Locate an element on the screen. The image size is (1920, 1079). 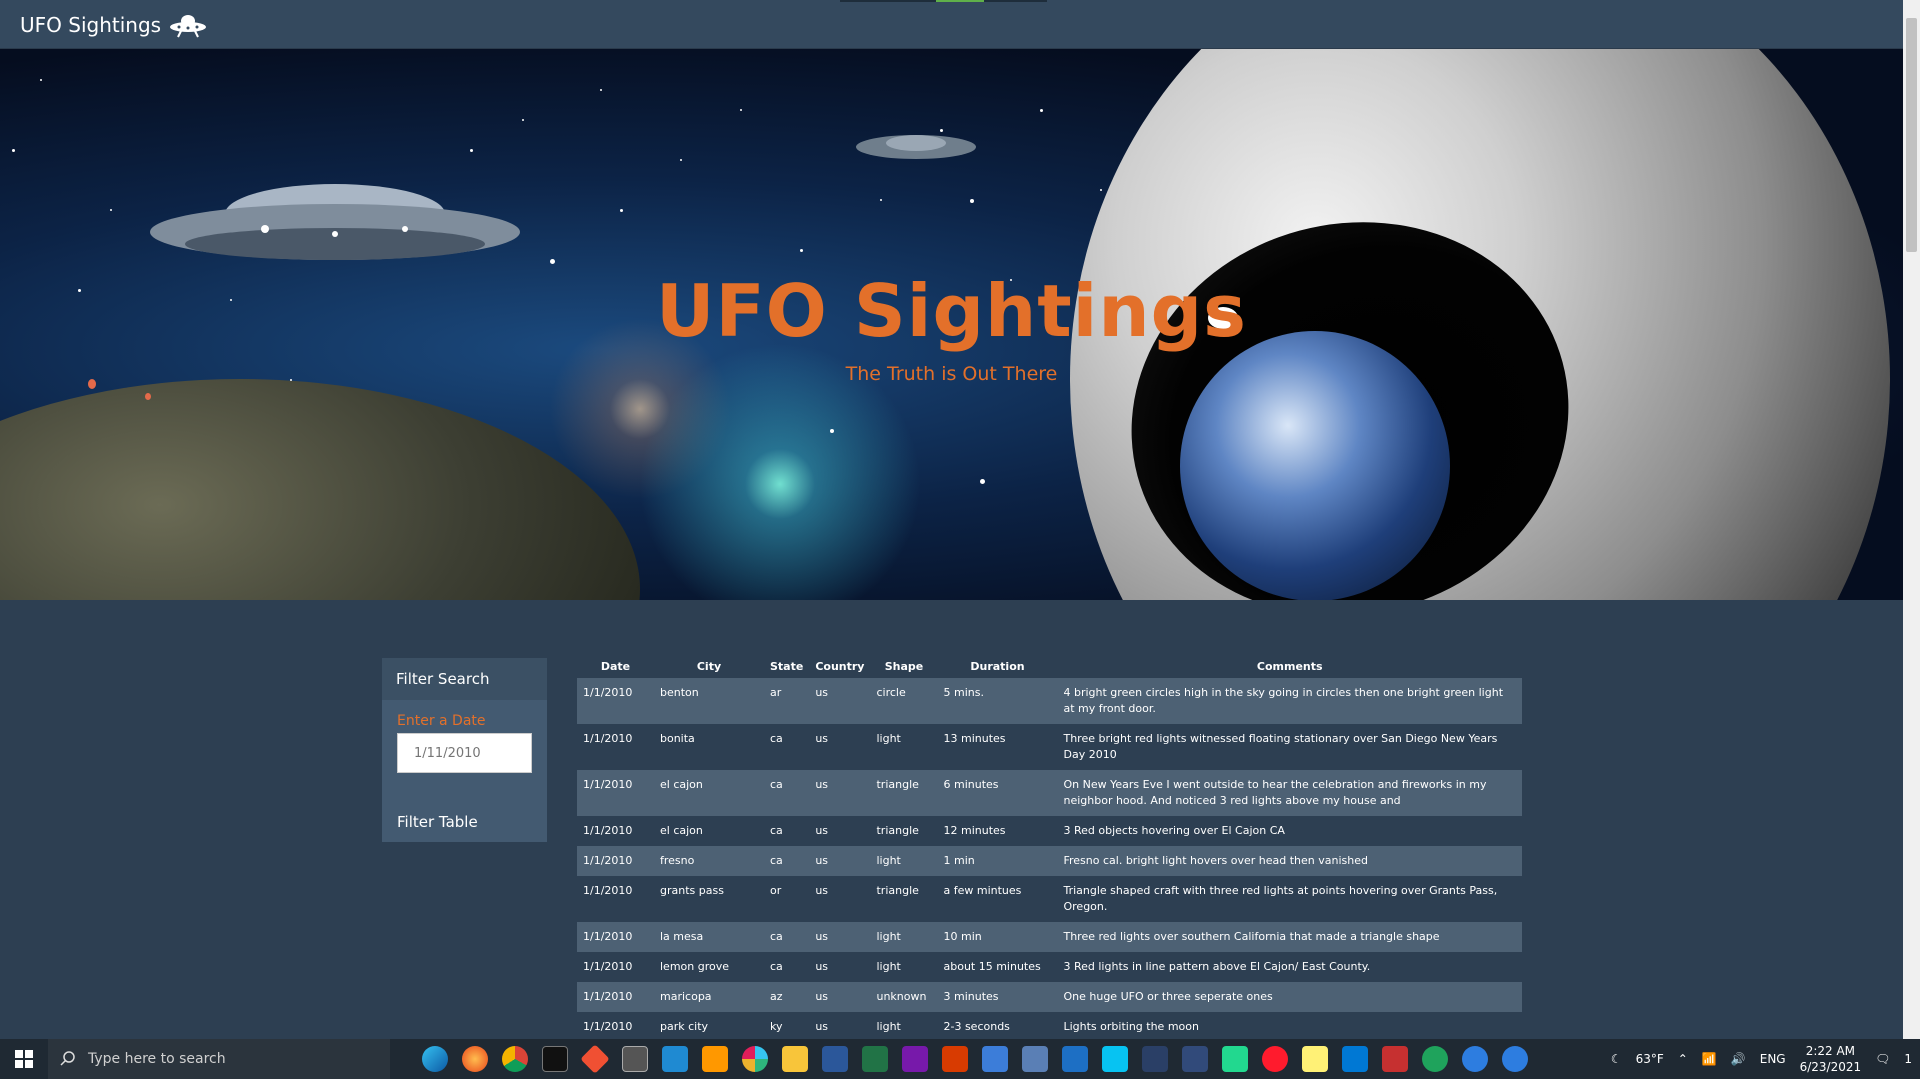
brand-link: UFO Sightings is located at coordinates (113, 25).